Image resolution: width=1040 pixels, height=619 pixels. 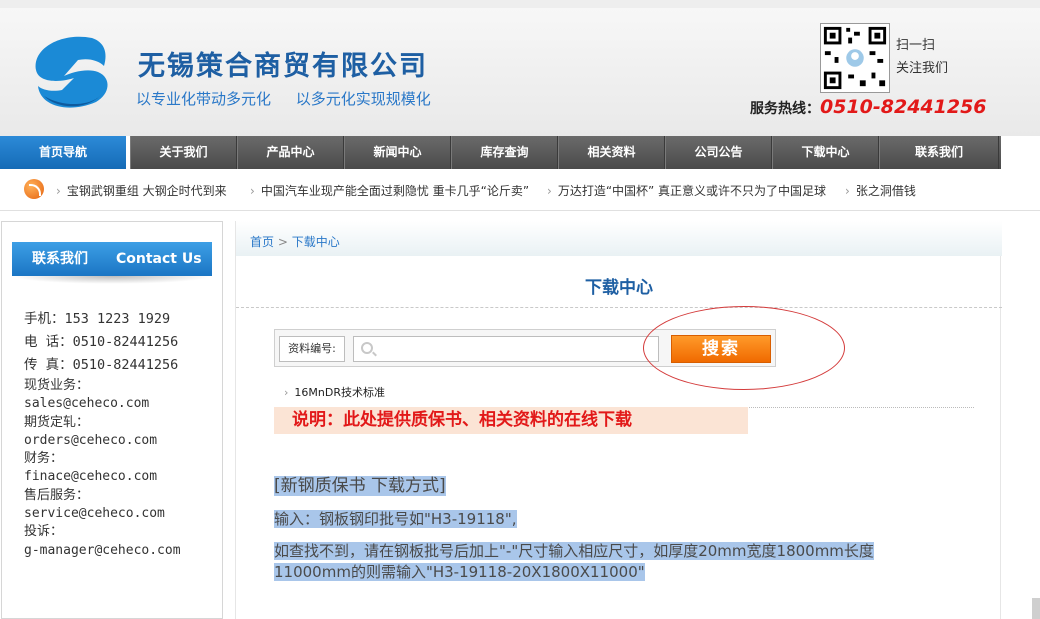 I want to click on slogan-1: 以专业化带动多元化, so click(x=204, y=99).